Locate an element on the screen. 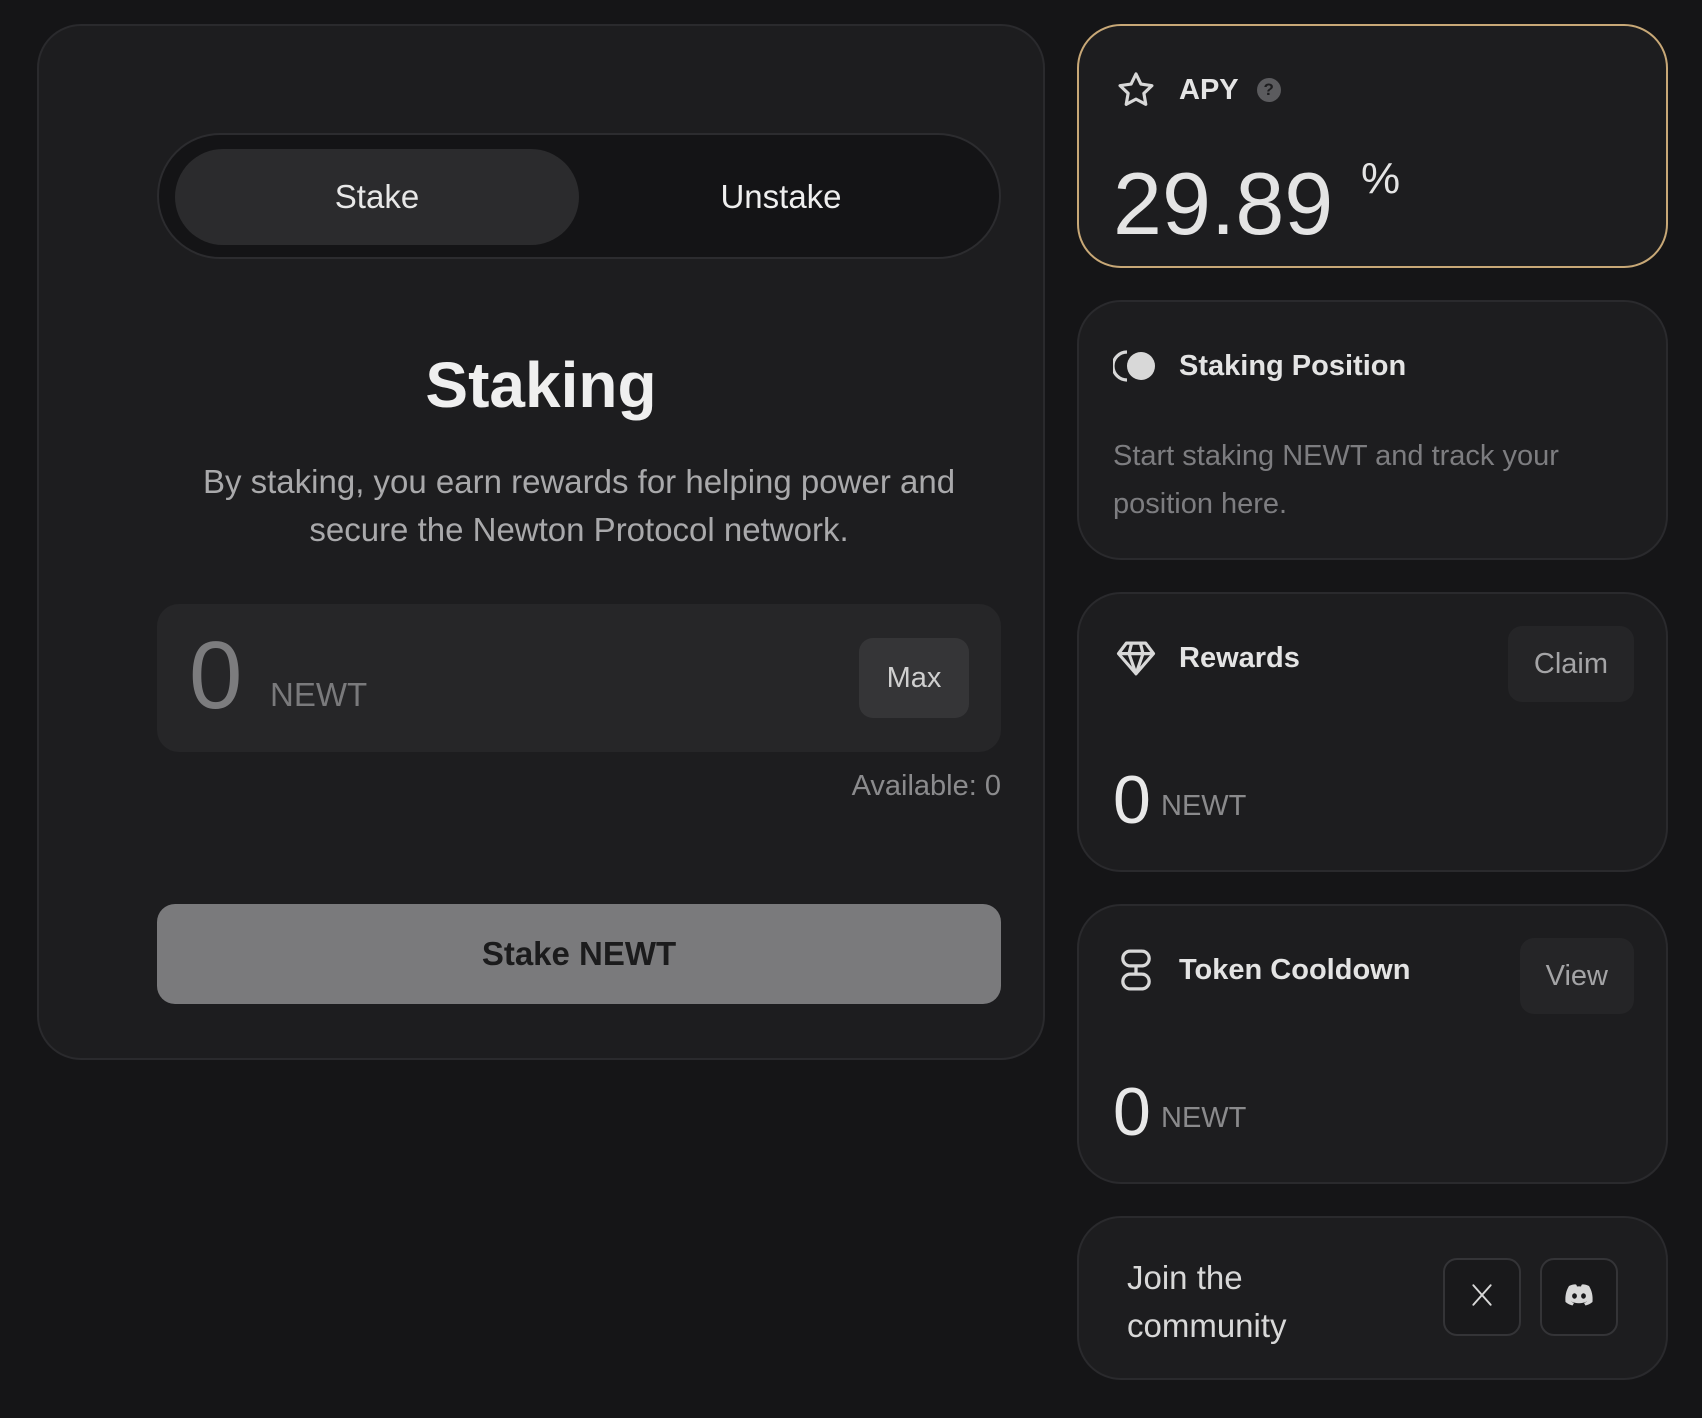  claim-button: Claim is located at coordinates (1570, 664).